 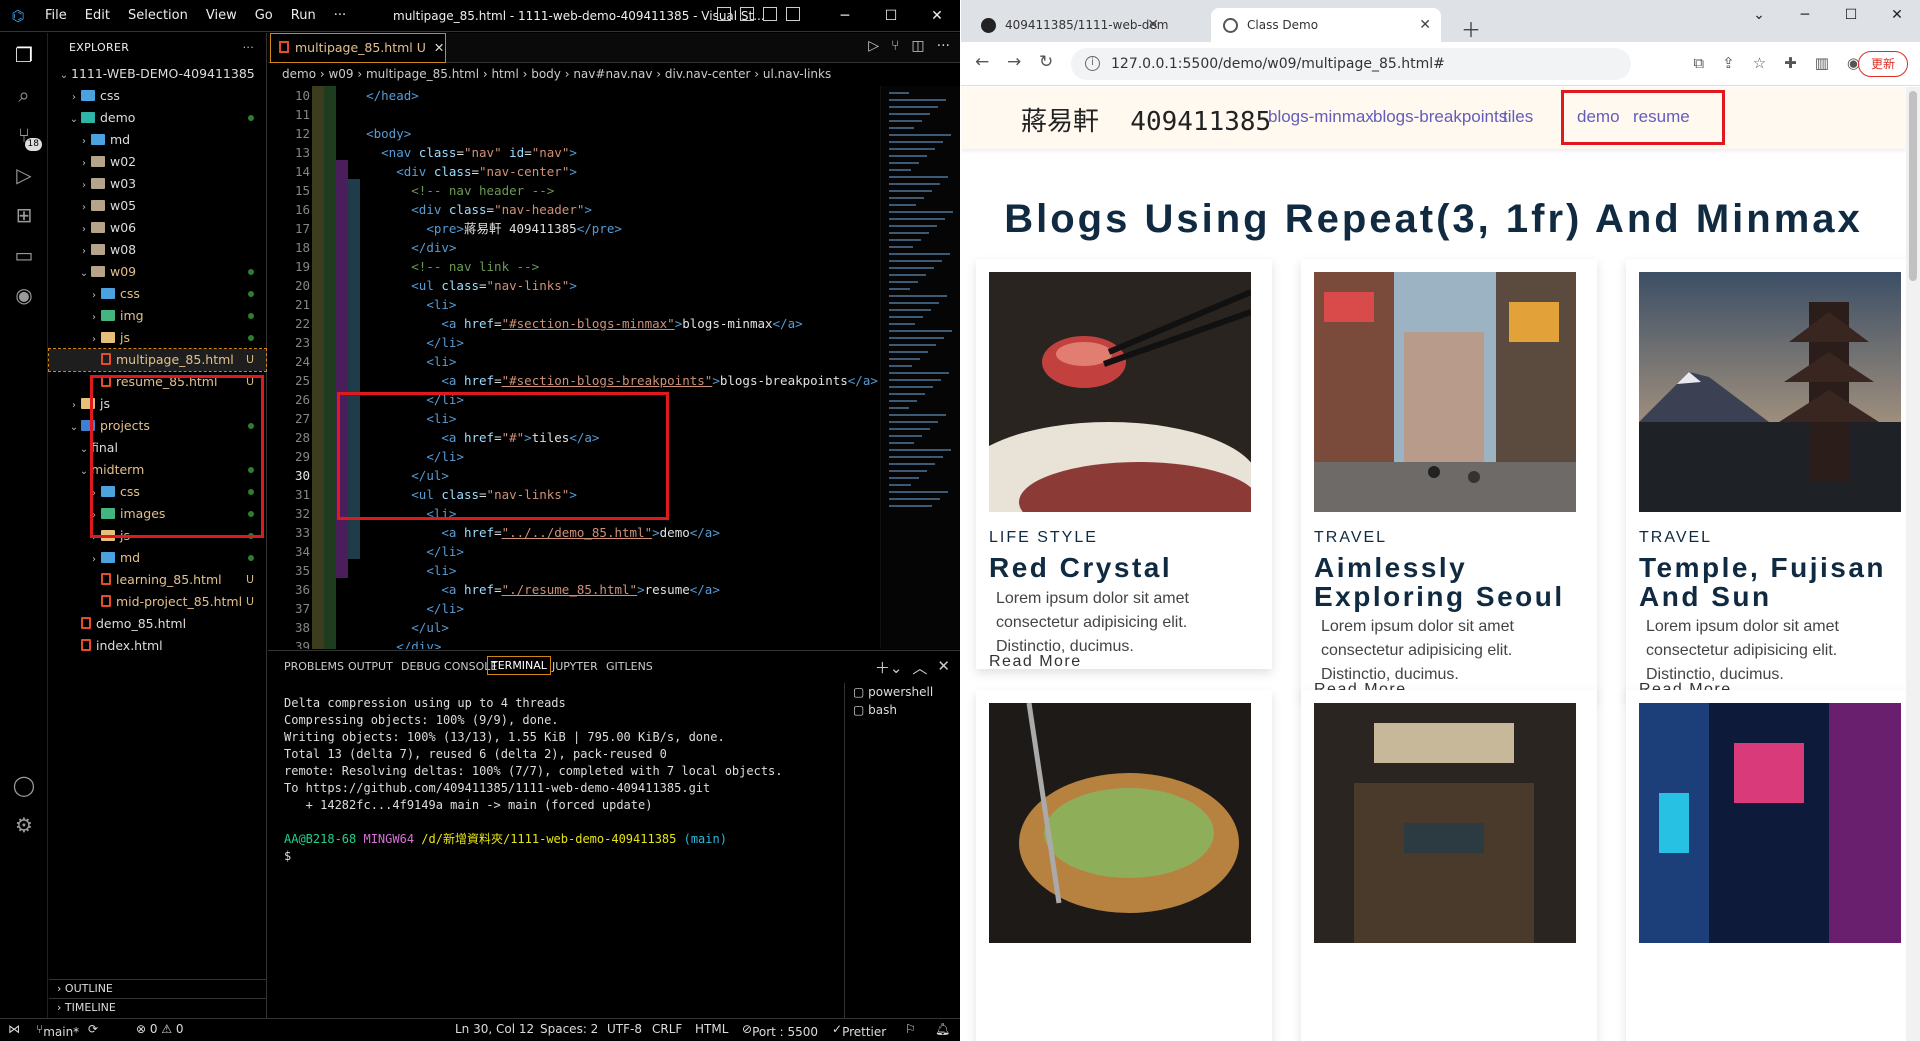 What do you see at coordinates (157, 404) in the screenshot?
I see `folder-item: › js` at bounding box center [157, 404].